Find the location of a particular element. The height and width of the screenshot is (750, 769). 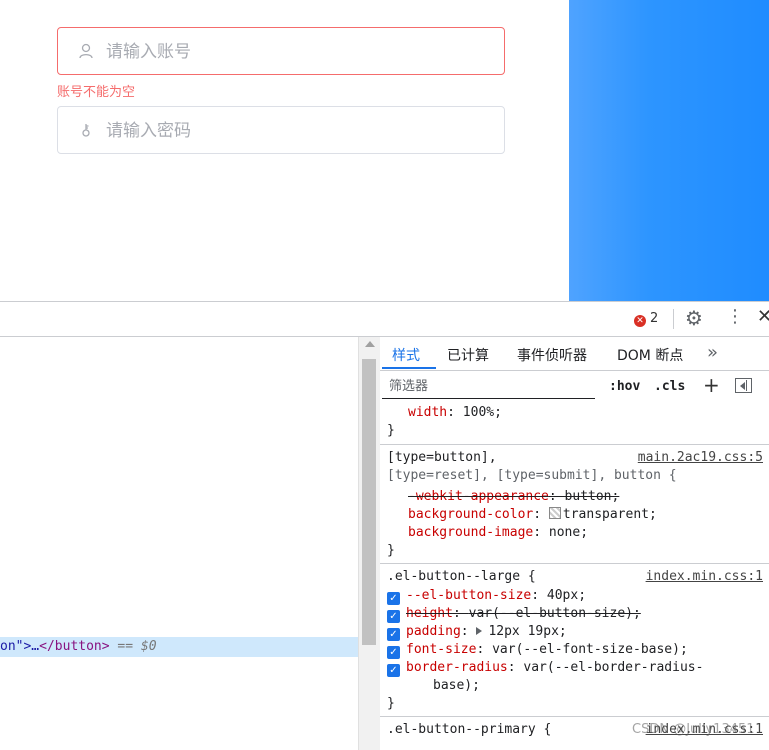

declaration: background-image: none; is located at coordinates (498, 533).